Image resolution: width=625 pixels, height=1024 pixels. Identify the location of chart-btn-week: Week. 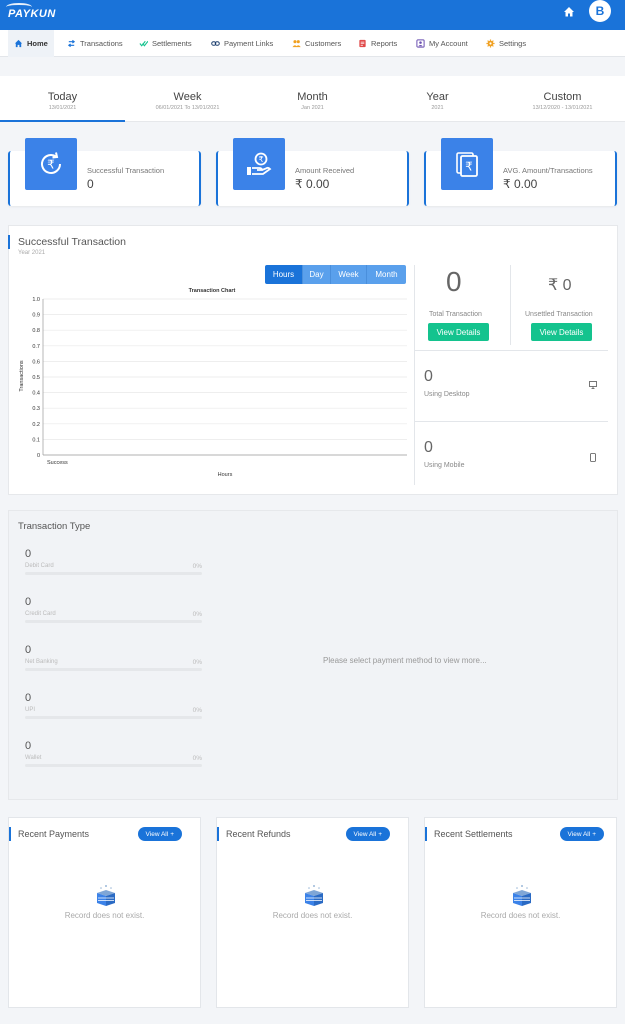
(348, 274).